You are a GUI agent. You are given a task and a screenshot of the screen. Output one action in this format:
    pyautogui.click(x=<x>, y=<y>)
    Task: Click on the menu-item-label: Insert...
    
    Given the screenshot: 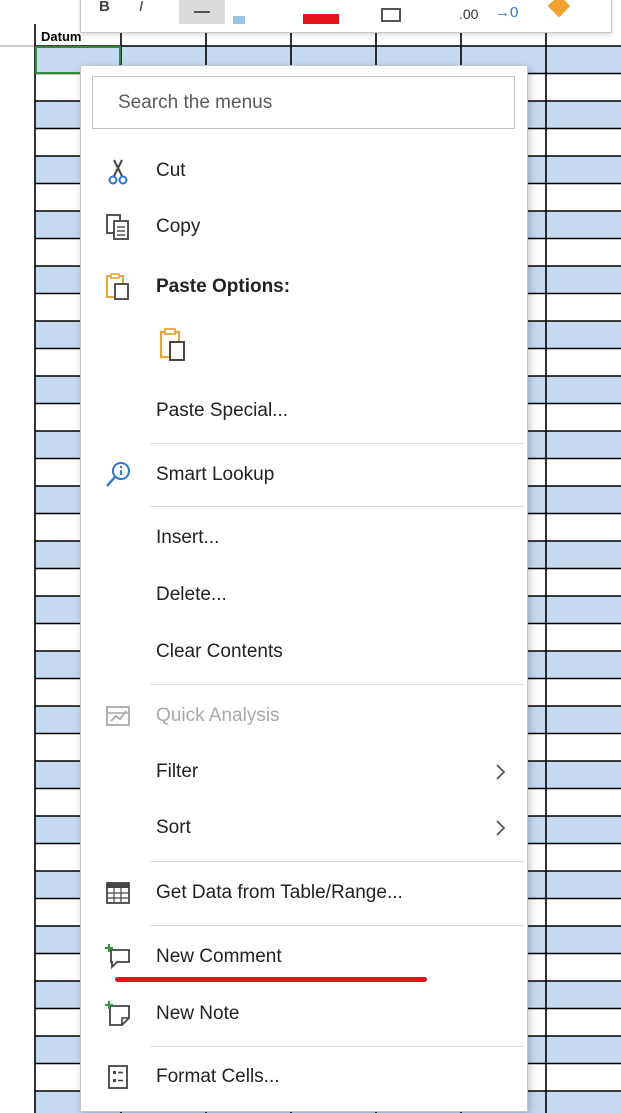 What is the action you would take?
    pyautogui.click(x=188, y=537)
    